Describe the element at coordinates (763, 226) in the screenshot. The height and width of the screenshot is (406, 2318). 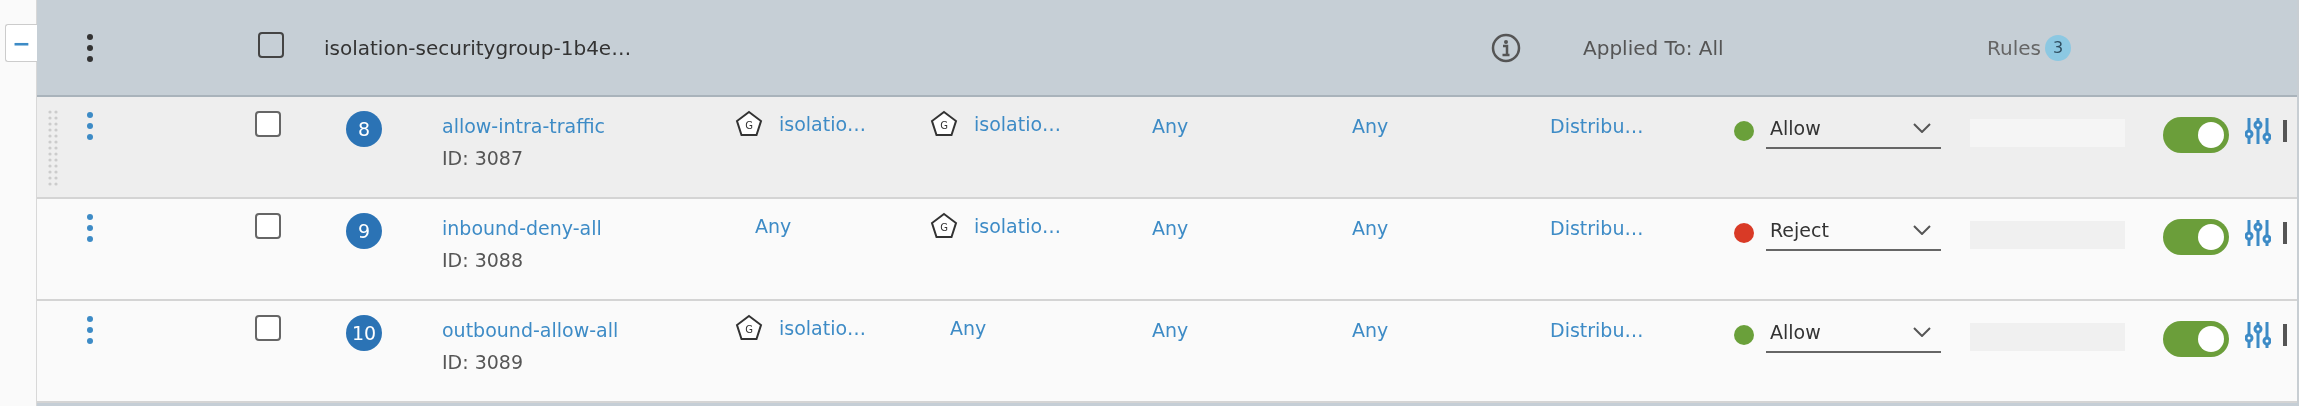
I see `source-link: Any` at that location.